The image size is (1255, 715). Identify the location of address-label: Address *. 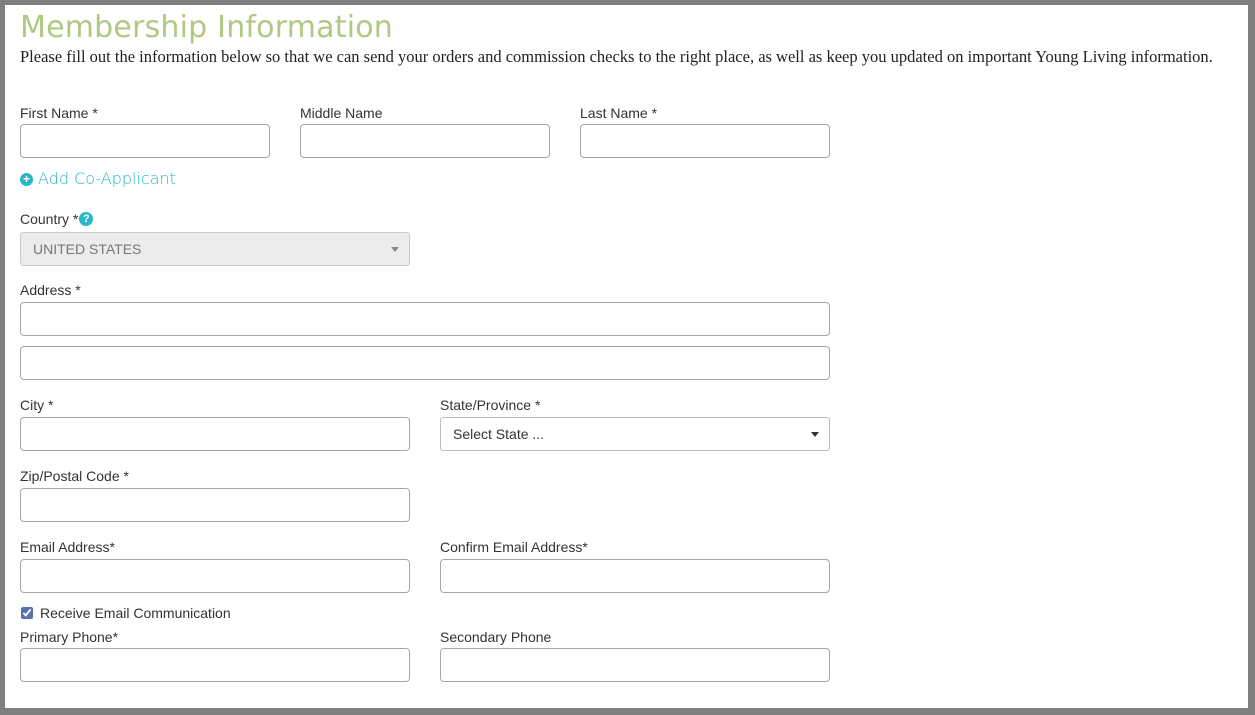
(50, 290).